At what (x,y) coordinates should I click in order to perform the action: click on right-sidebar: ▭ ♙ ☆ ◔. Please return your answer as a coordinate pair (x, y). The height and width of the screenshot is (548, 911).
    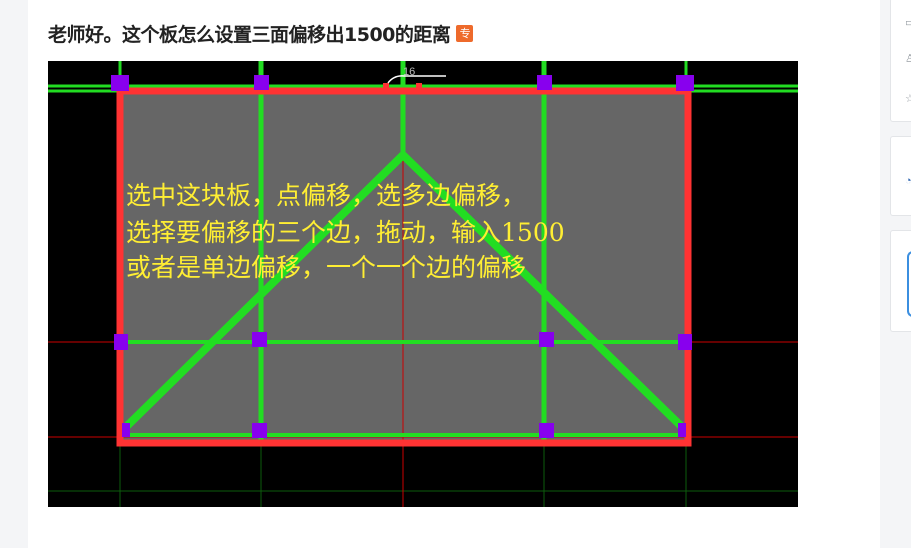
    Looking at the image, I should click on (900, 274).